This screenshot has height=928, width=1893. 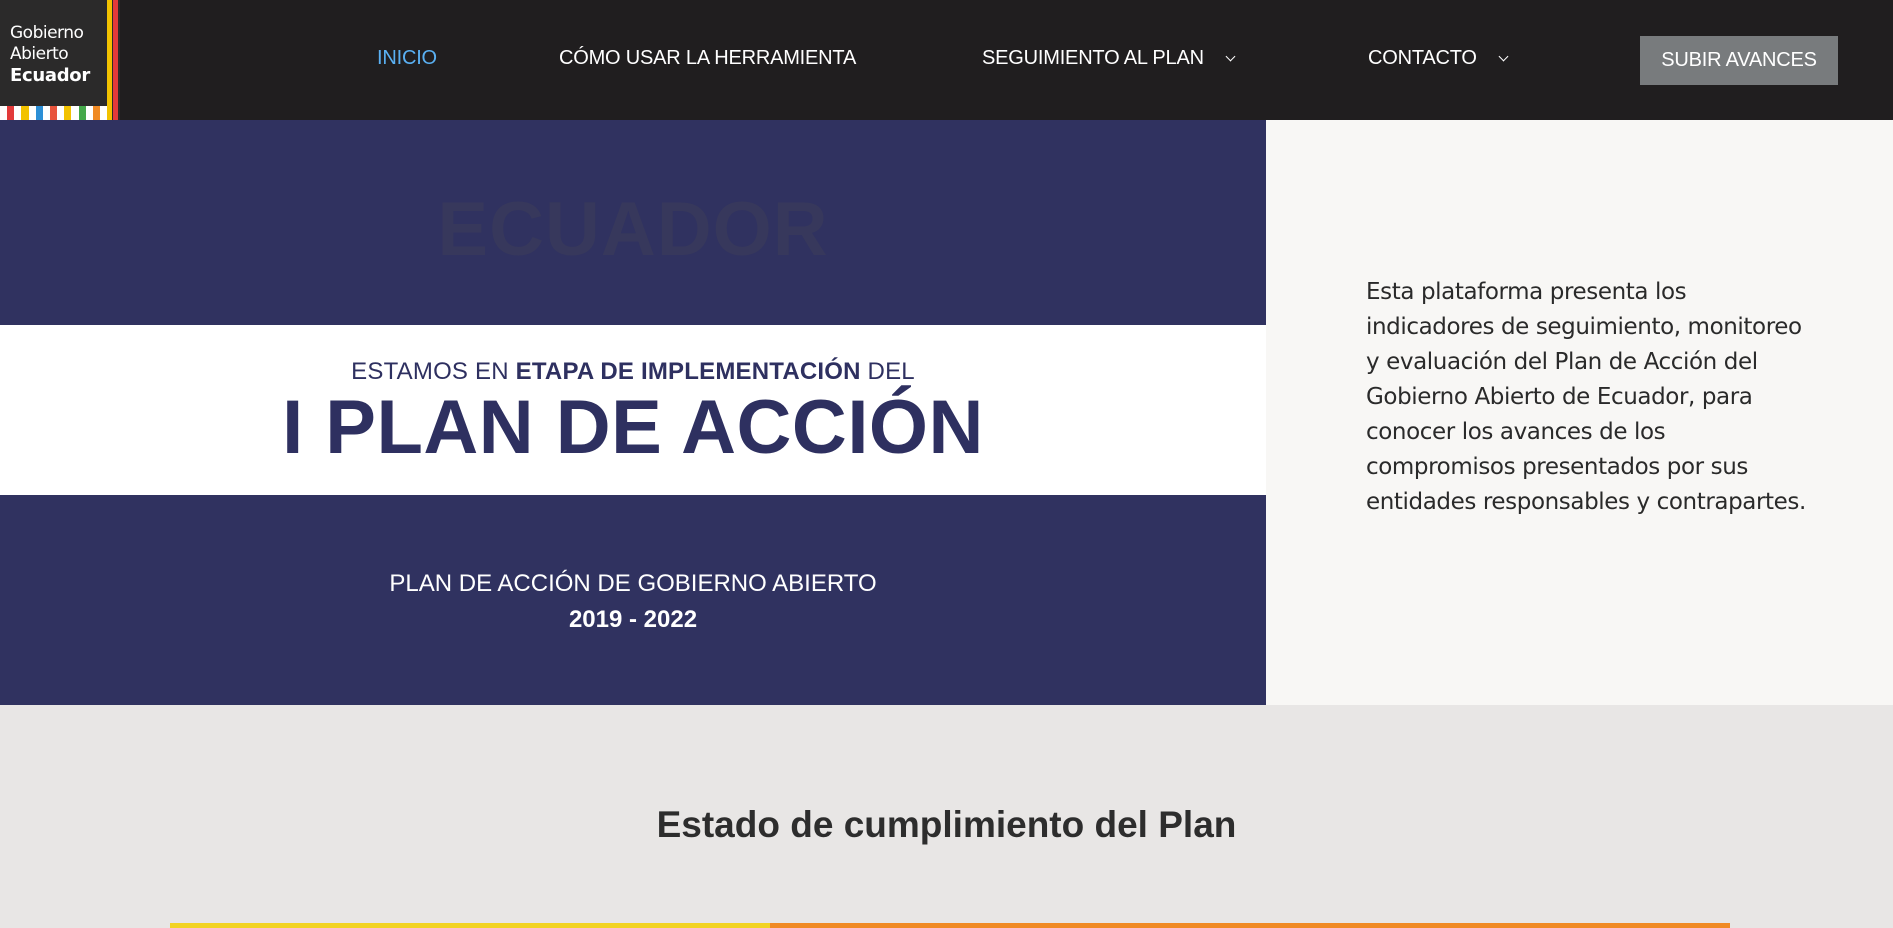 I want to click on nav-seguimiento: SEGUIMIENTO AL PLAN, so click(x=1109, y=58).